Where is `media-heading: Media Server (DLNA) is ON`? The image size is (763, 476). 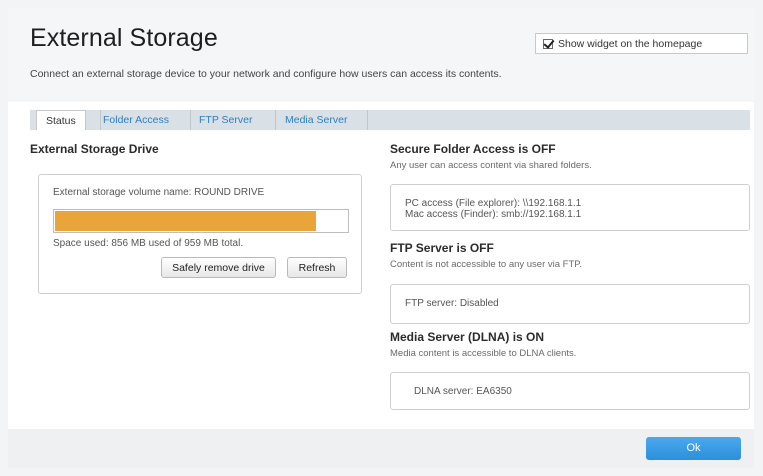 media-heading: Media Server (DLNA) is ON is located at coordinates (467, 337).